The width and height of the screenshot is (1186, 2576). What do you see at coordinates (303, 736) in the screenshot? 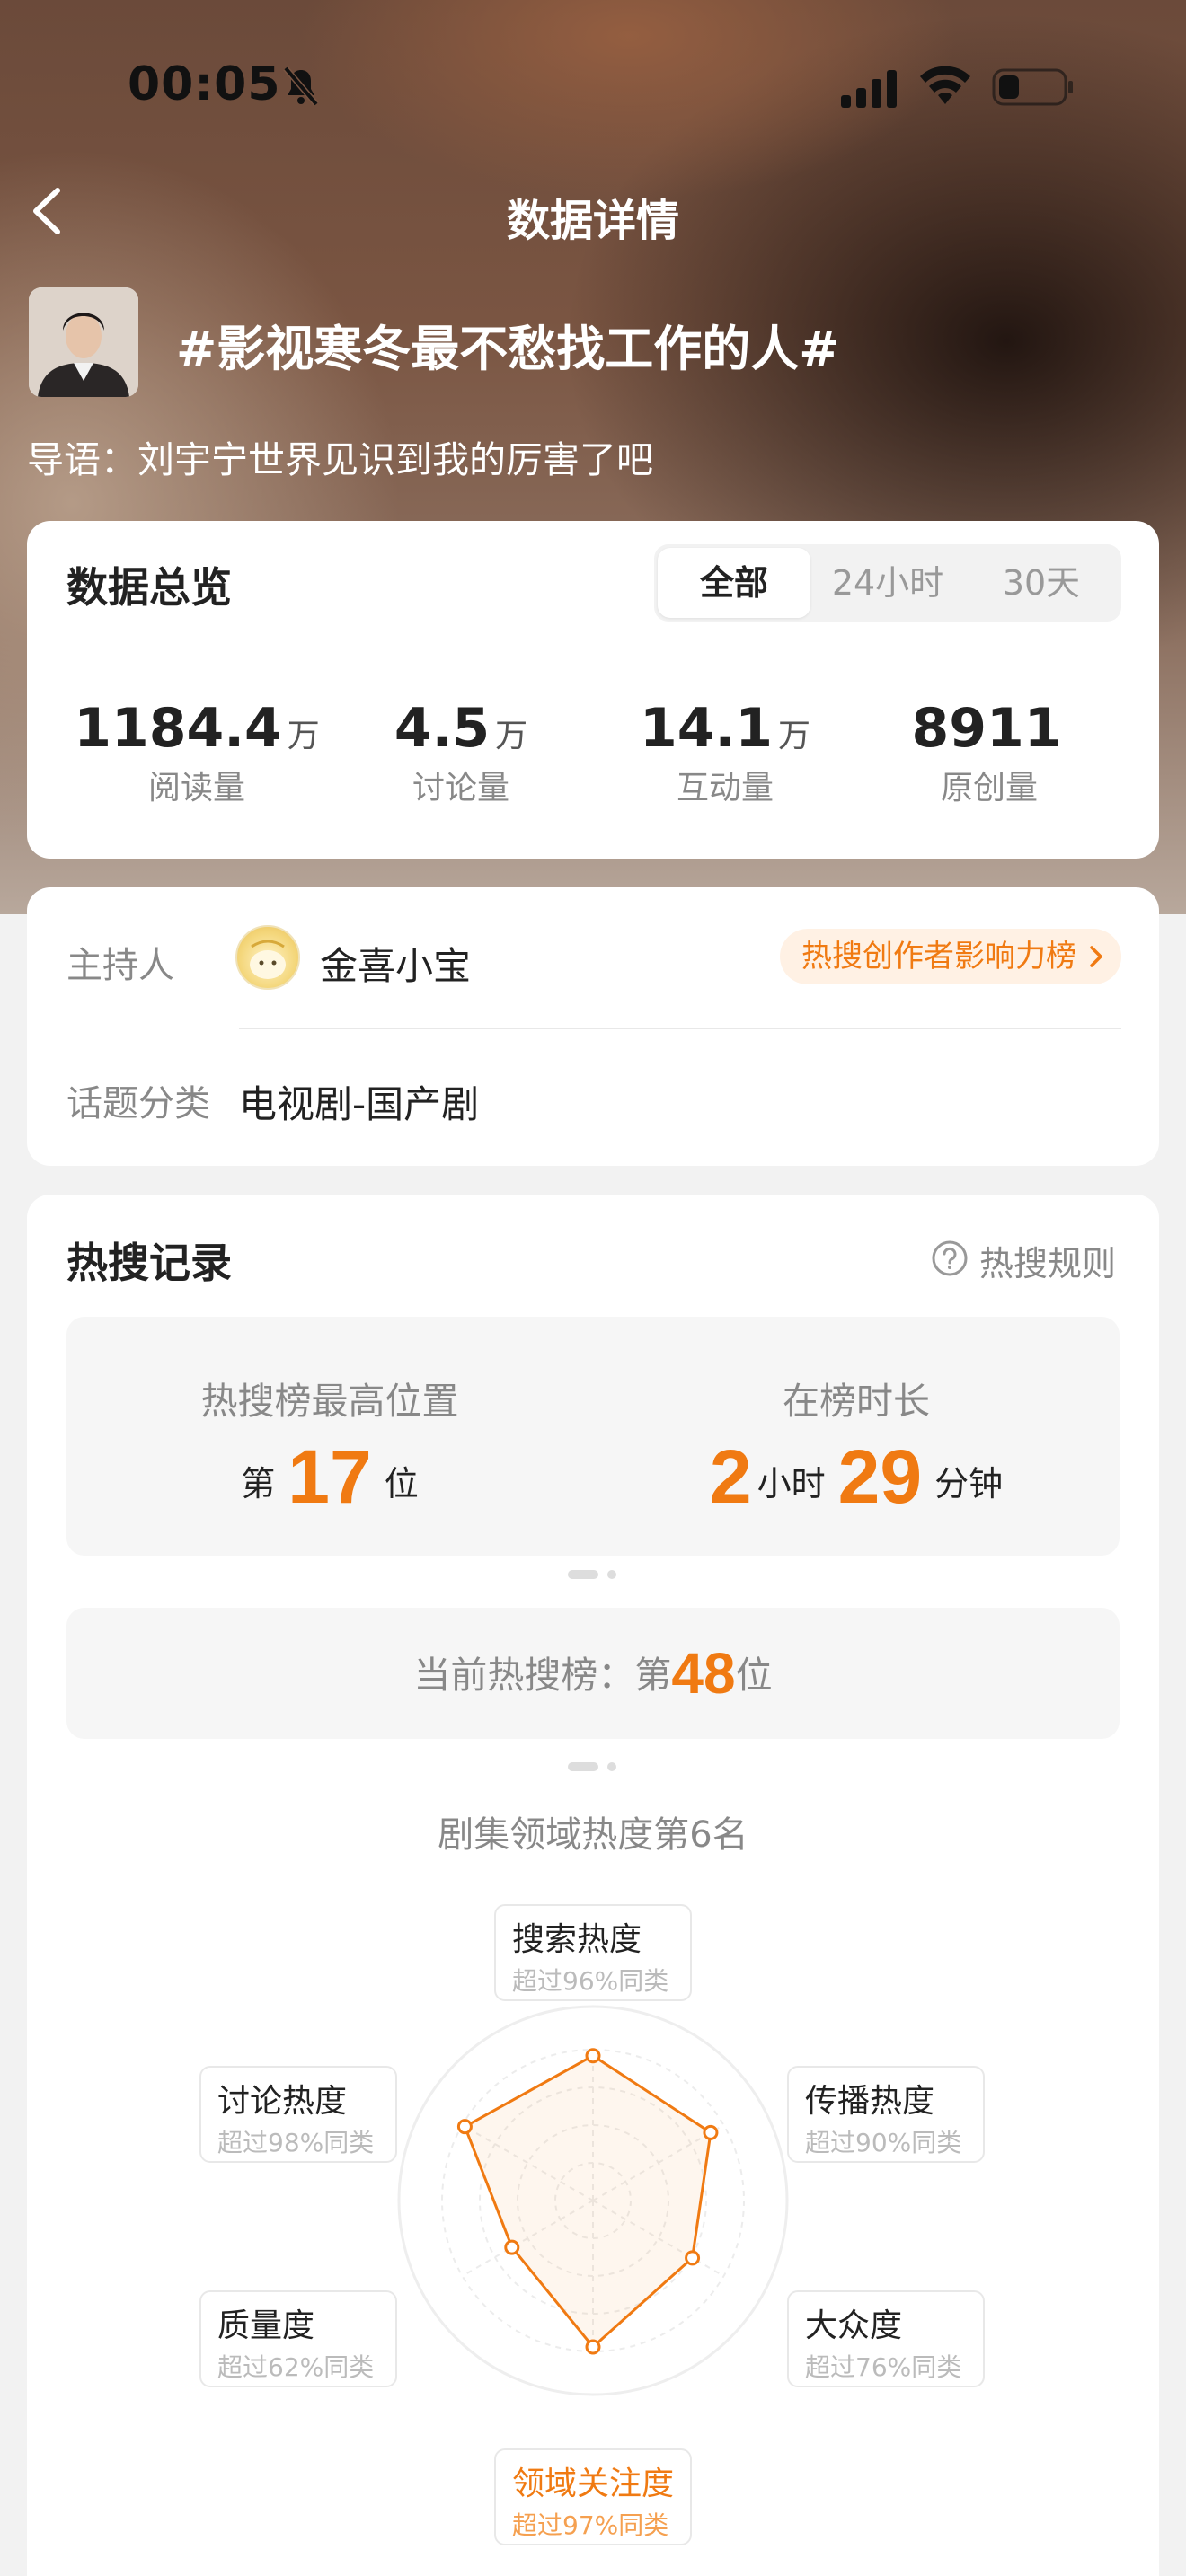
I see `stat-reads-unit: 万` at bounding box center [303, 736].